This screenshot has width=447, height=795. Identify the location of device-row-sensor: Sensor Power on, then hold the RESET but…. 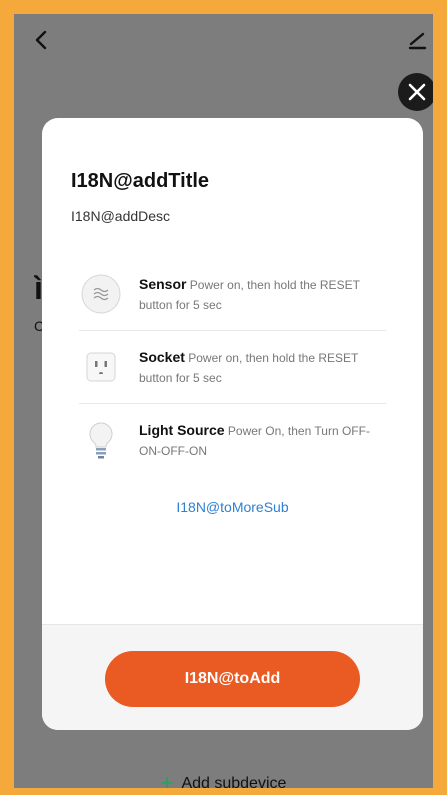
(232, 294).